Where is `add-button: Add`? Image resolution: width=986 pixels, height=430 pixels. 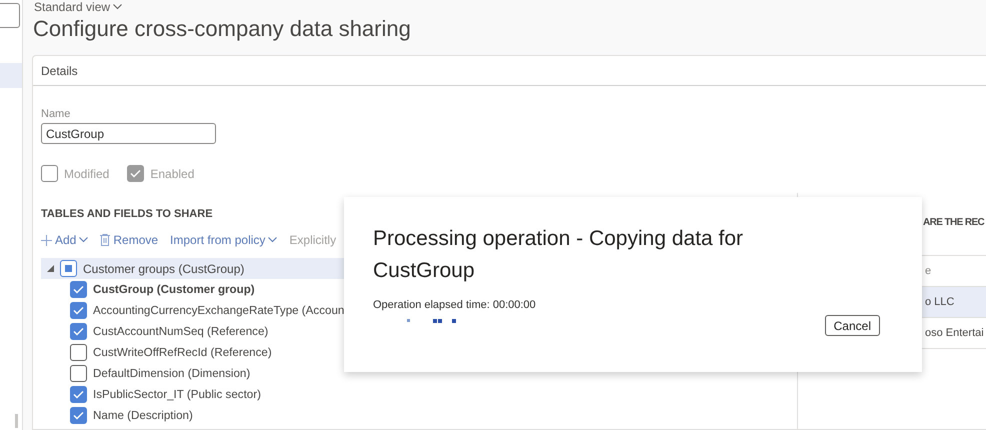
add-button: Add is located at coordinates (64, 240).